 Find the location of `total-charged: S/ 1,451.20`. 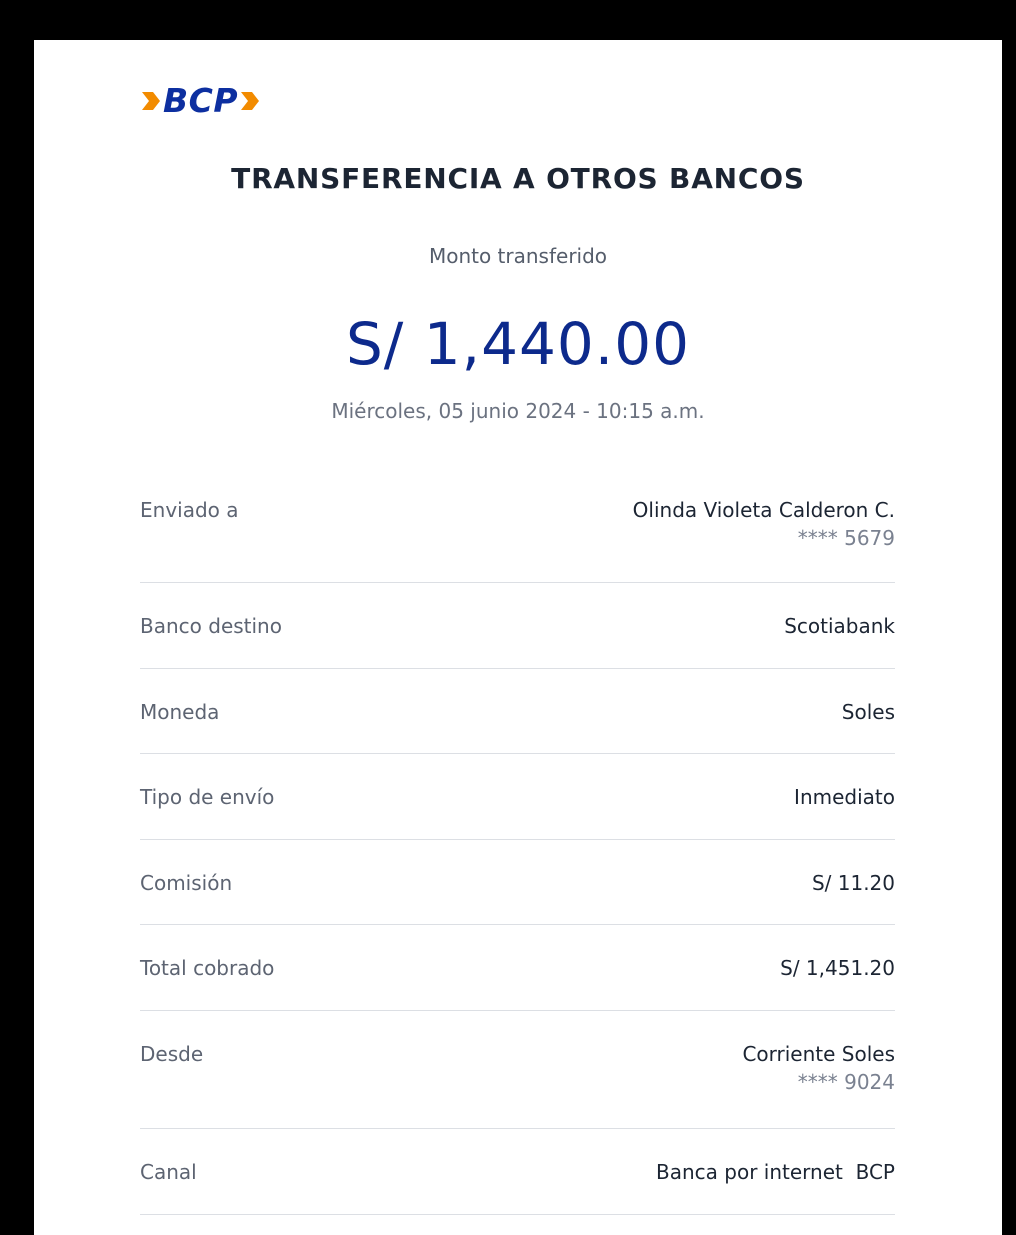

total-charged: S/ 1,451.20 is located at coordinates (837, 968).